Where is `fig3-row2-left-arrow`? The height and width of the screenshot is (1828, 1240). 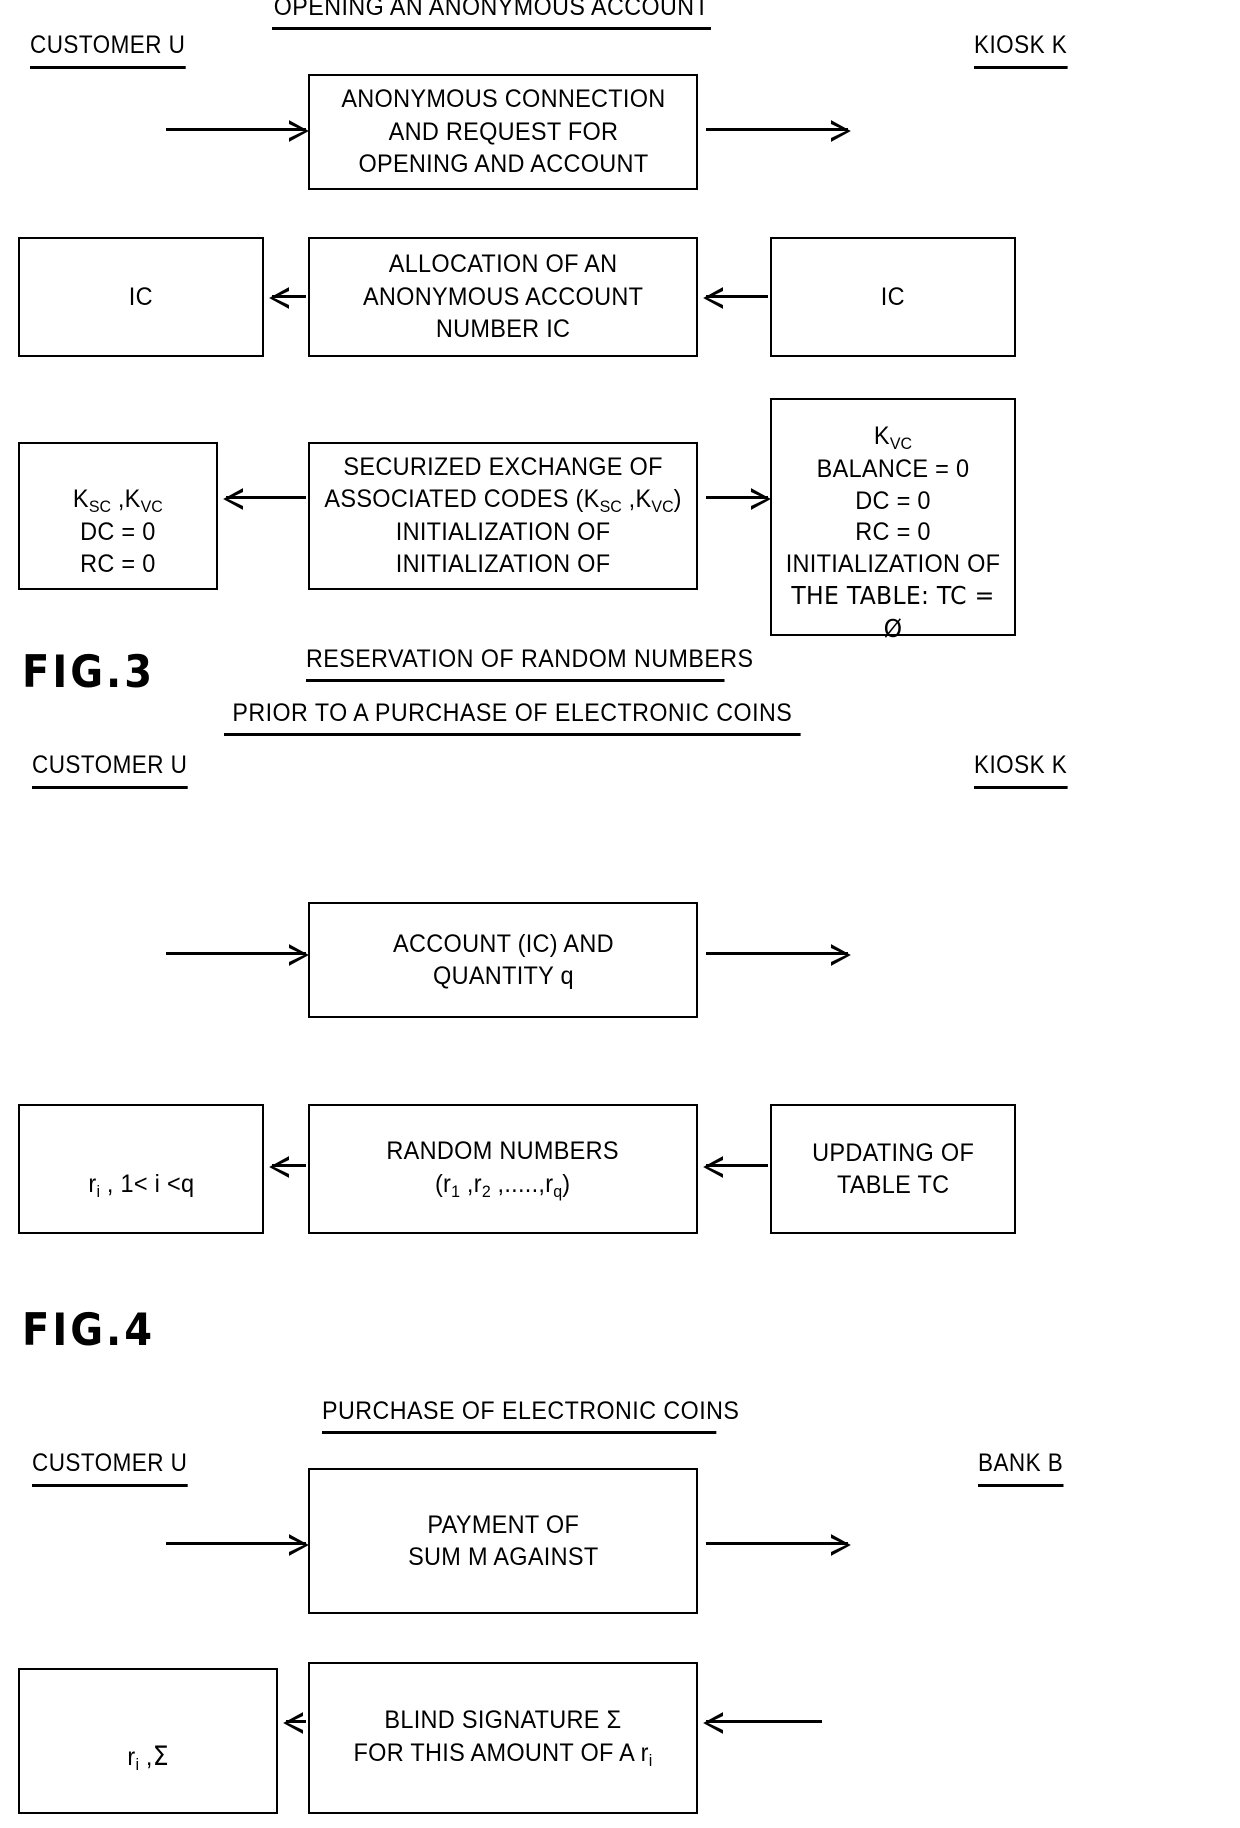 fig3-row2-left-arrow is located at coordinates (287, 1167).